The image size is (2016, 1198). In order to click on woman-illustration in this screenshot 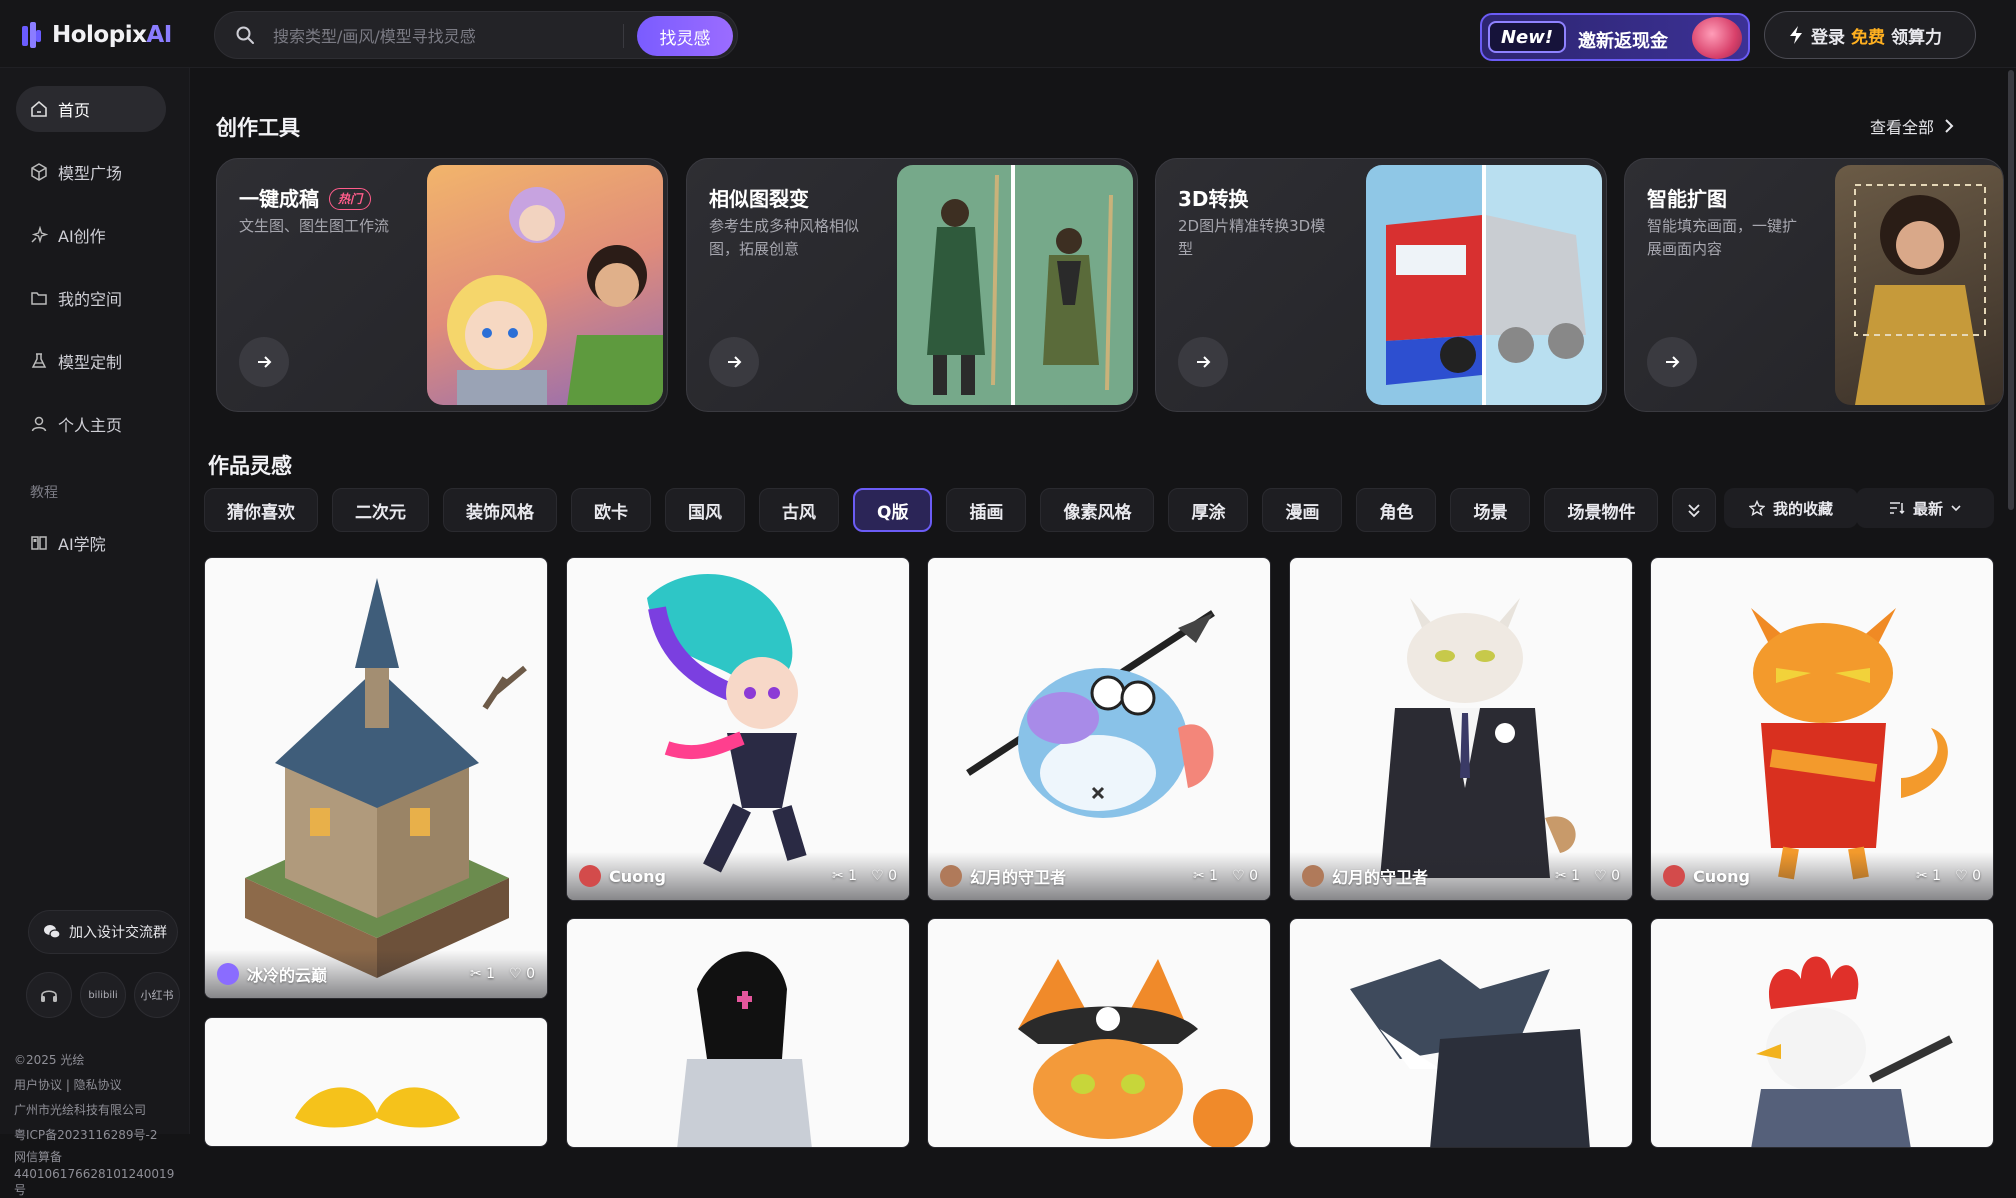, I will do `click(1920, 294)`.